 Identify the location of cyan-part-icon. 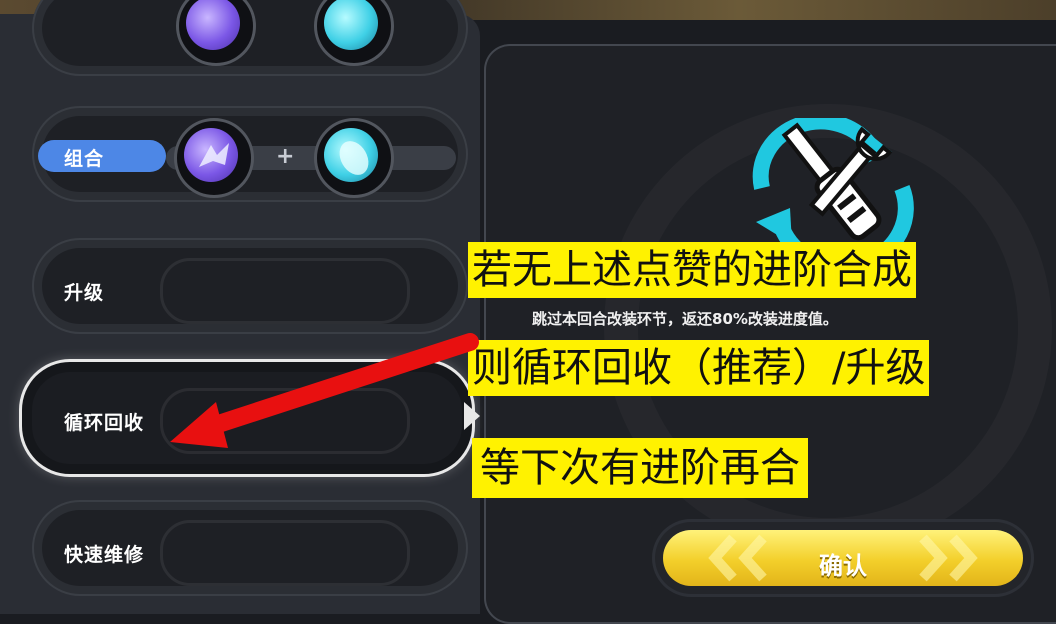
(354, 158).